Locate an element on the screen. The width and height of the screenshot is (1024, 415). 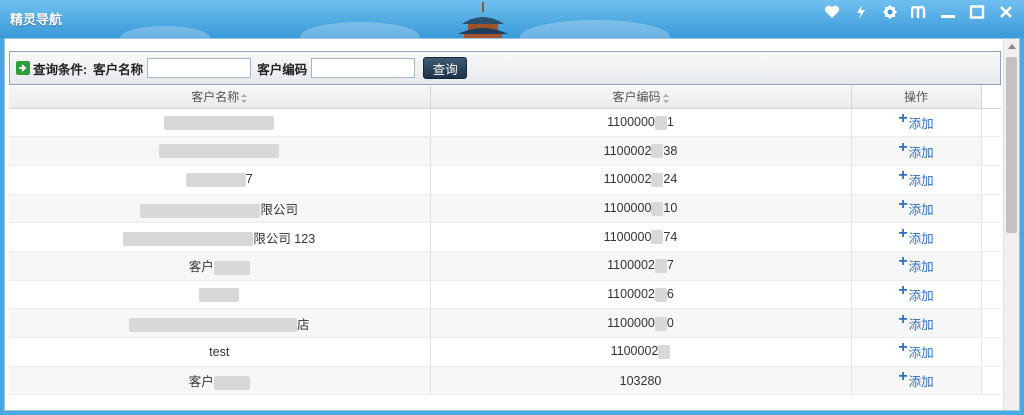
customer-code-cell: 1100002 24 is located at coordinates (641, 180).